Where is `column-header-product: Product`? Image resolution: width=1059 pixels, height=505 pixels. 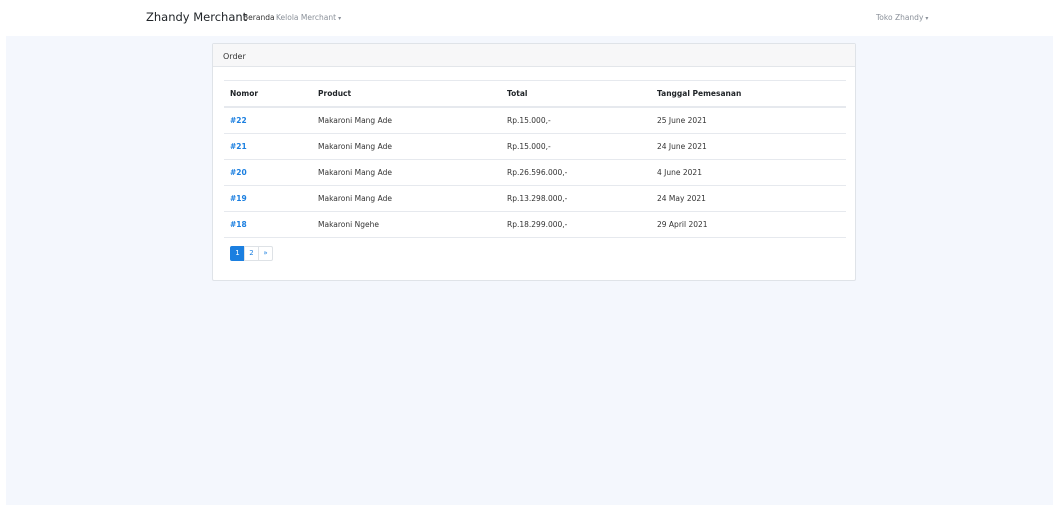 column-header-product: Product is located at coordinates (406, 94).